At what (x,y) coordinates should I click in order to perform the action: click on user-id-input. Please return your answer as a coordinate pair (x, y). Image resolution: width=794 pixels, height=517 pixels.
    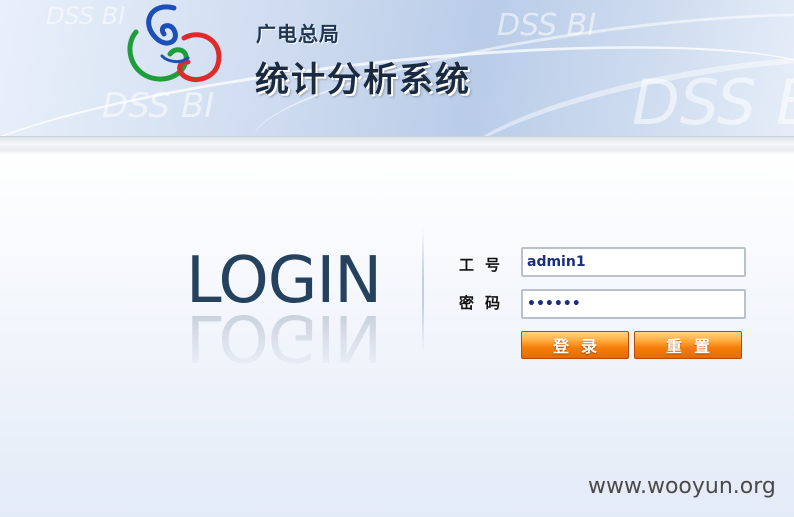
    Looking at the image, I should click on (633, 262).